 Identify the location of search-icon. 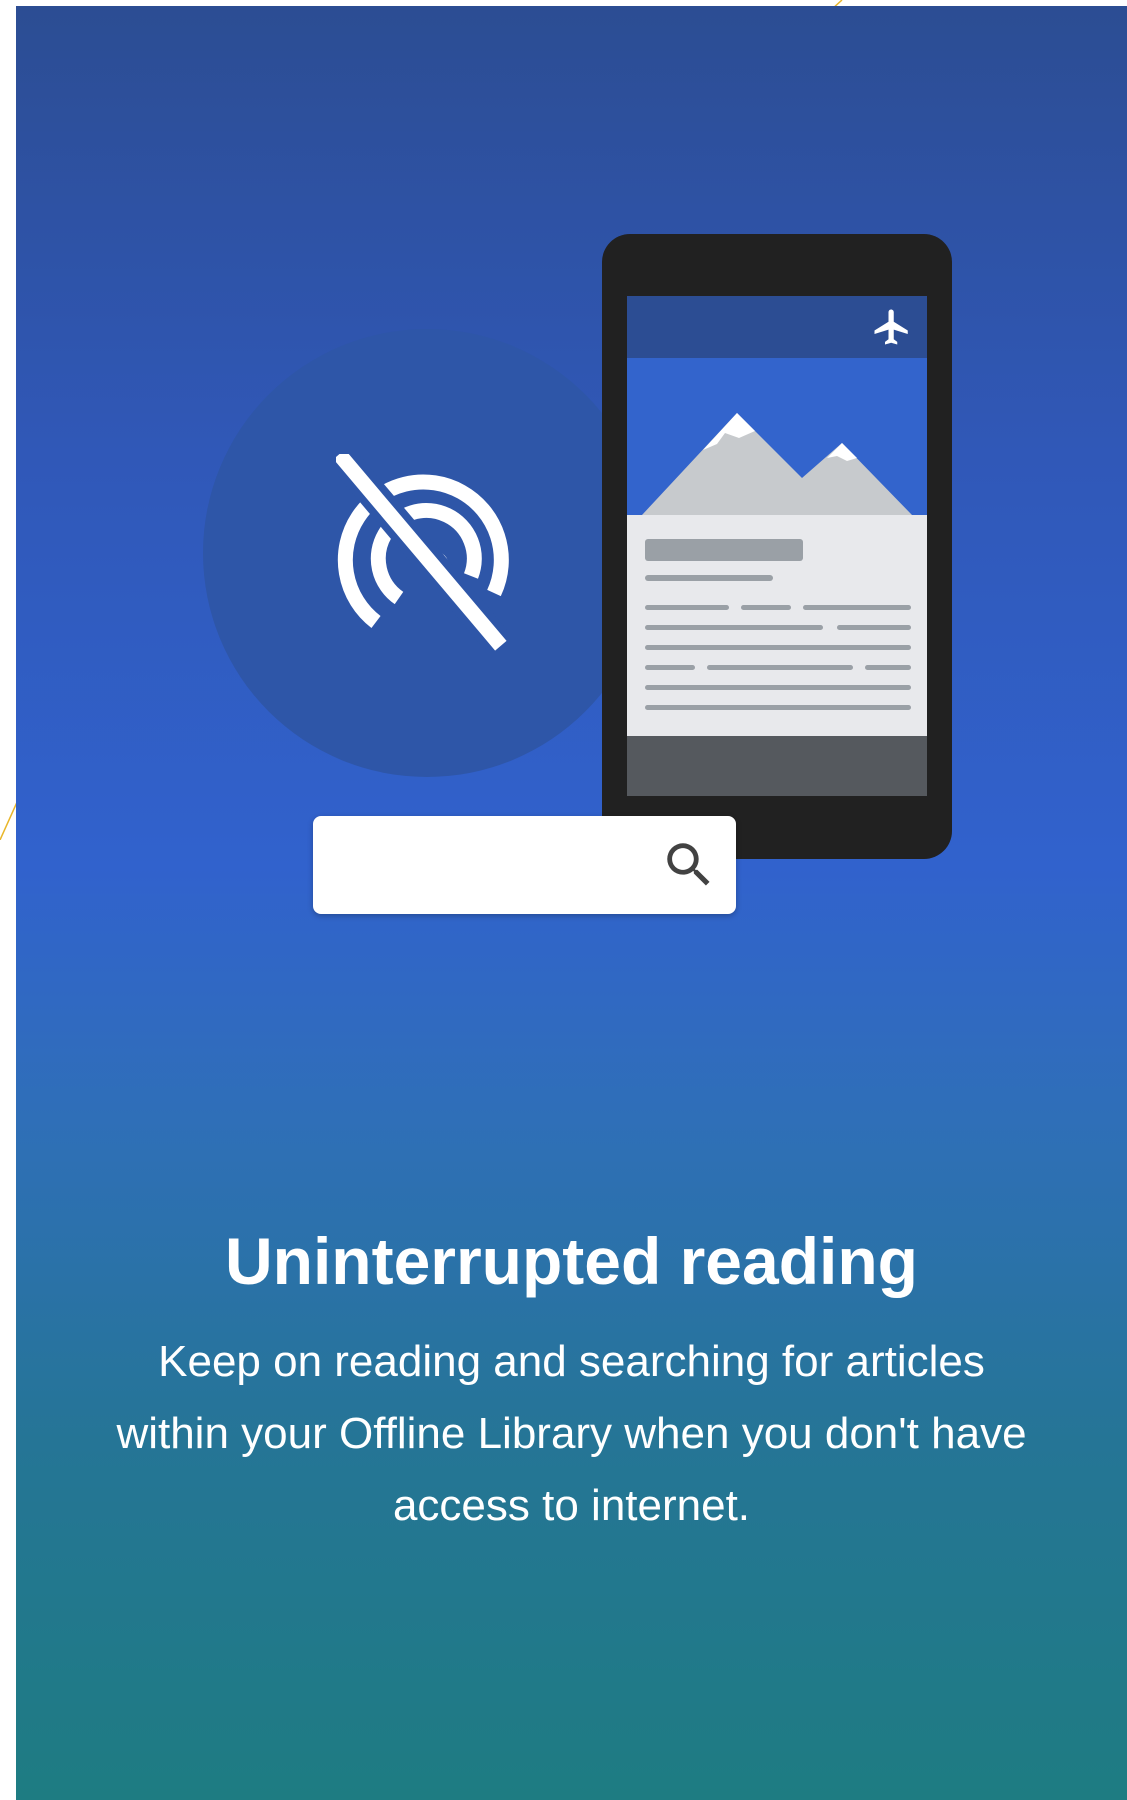
(688, 864).